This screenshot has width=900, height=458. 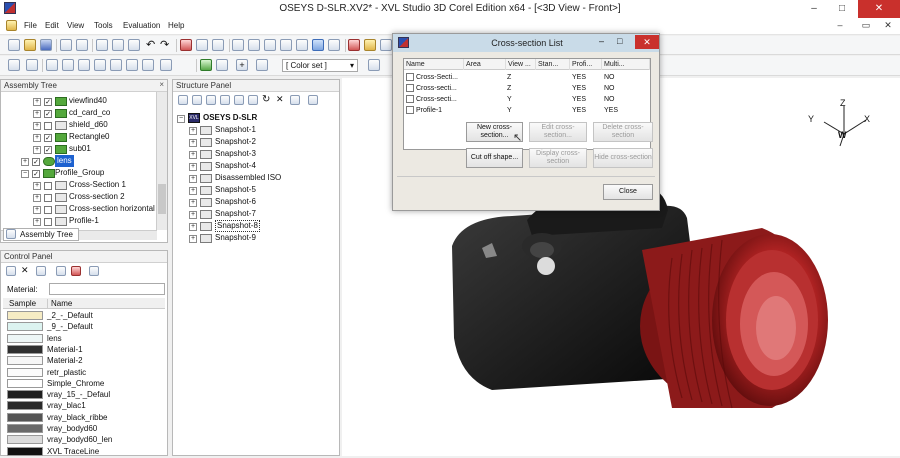 What do you see at coordinates (66, 373) in the screenshot?
I see `material-name: retr_plastic` at bounding box center [66, 373].